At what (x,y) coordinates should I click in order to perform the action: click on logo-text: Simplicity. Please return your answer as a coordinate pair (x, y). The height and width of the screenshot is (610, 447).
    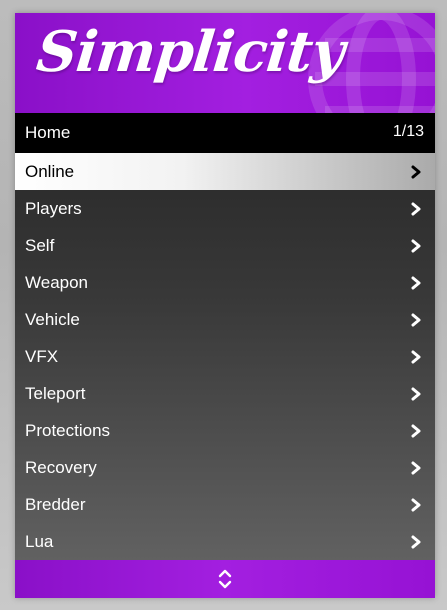
    Looking at the image, I should click on (190, 52).